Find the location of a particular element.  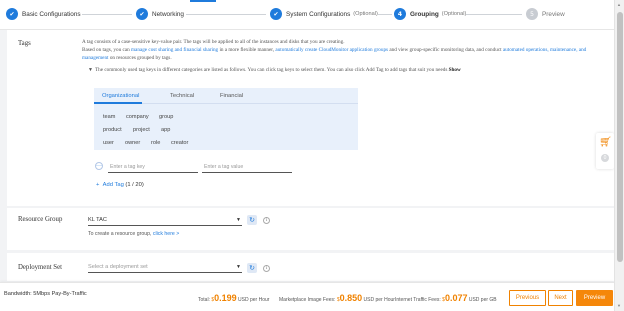

tag-key-input: Enter a tag key is located at coordinates (127, 167).